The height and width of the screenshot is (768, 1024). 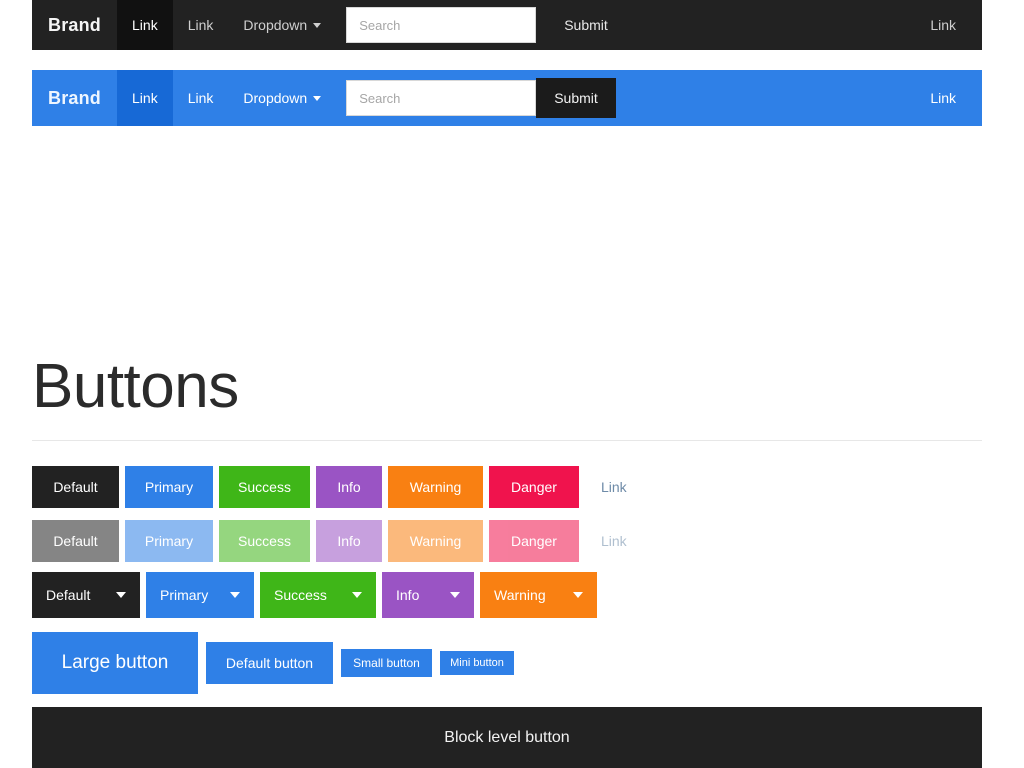 What do you see at coordinates (264, 541) in the screenshot?
I see `button-success-disabled: Success` at bounding box center [264, 541].